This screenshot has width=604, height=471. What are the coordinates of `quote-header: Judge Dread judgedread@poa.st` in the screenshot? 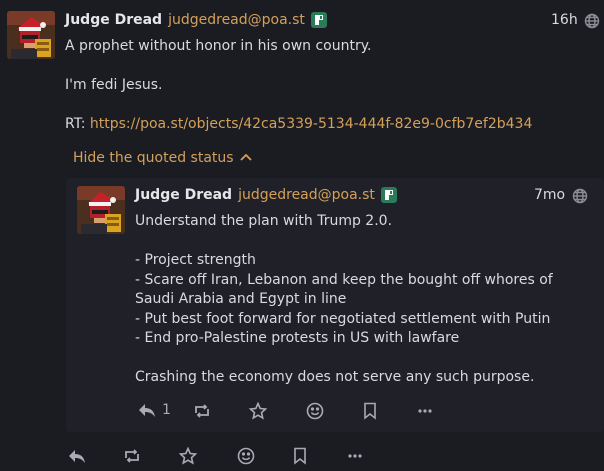 It's located at (266, 195).